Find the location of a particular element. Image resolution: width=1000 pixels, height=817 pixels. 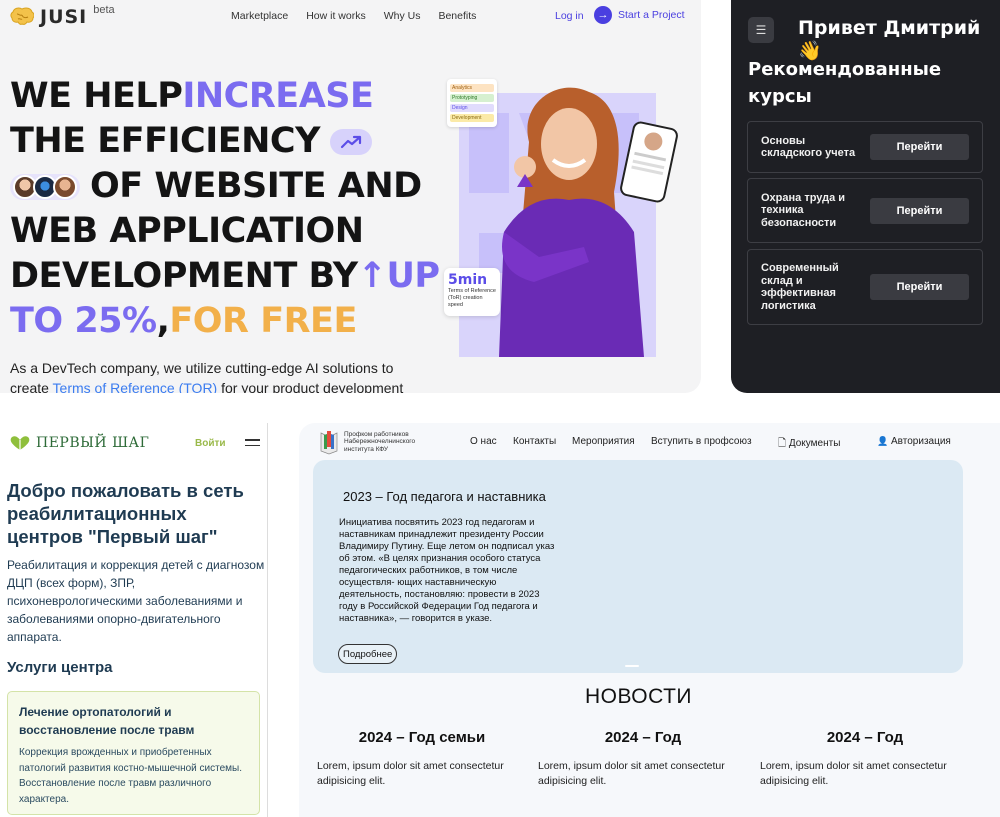

jusi-logo: JUSI beta is located at coordinates (62, 16).